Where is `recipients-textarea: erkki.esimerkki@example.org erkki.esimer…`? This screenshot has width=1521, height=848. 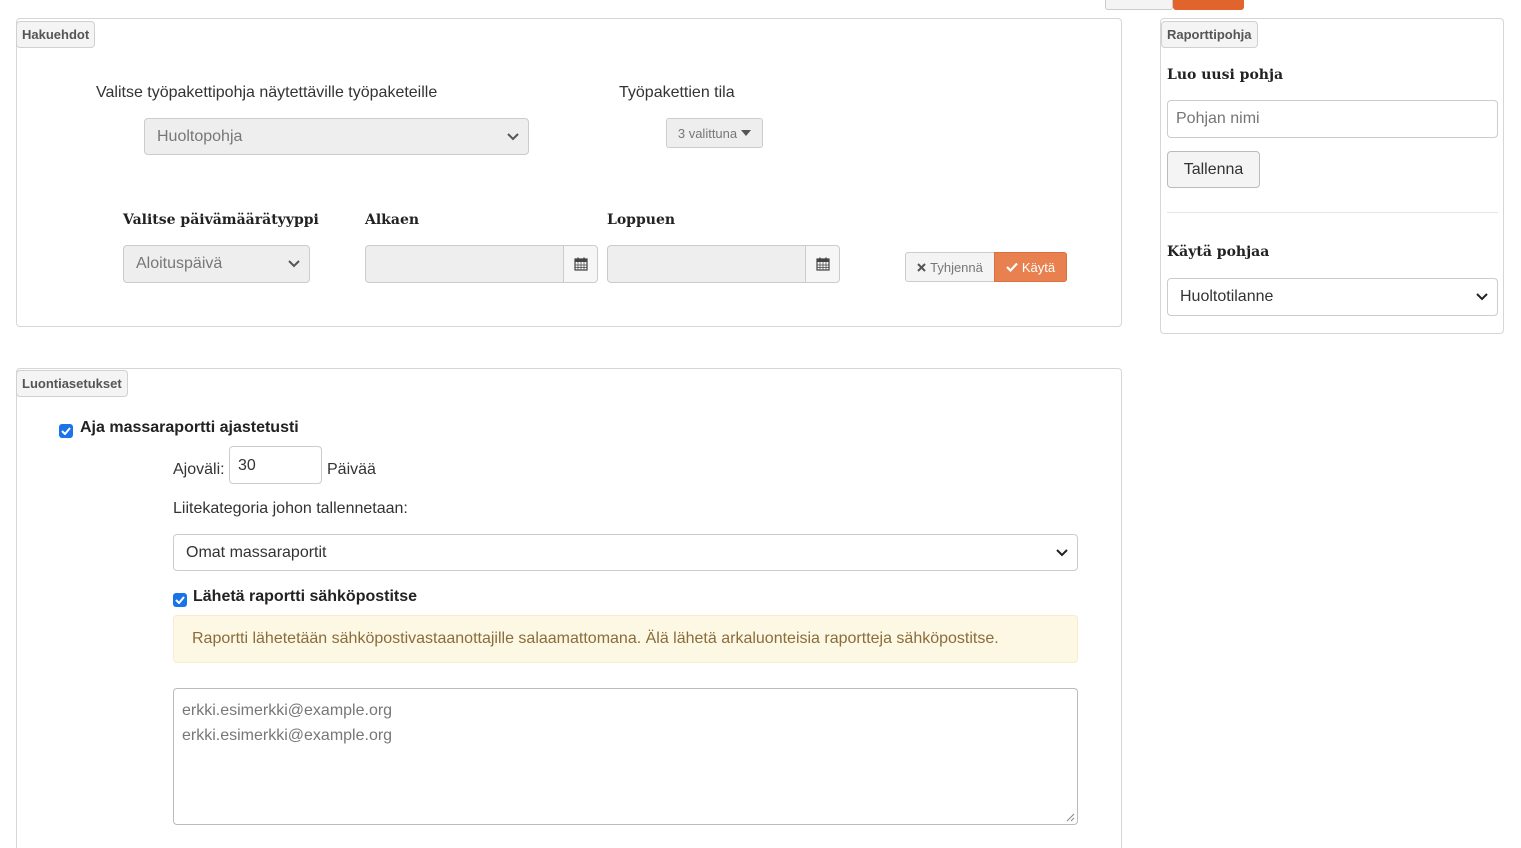 recipients-textarea: erkki.esimerkki@example.org erkki.esimer… is located at coordinates (625, 756).